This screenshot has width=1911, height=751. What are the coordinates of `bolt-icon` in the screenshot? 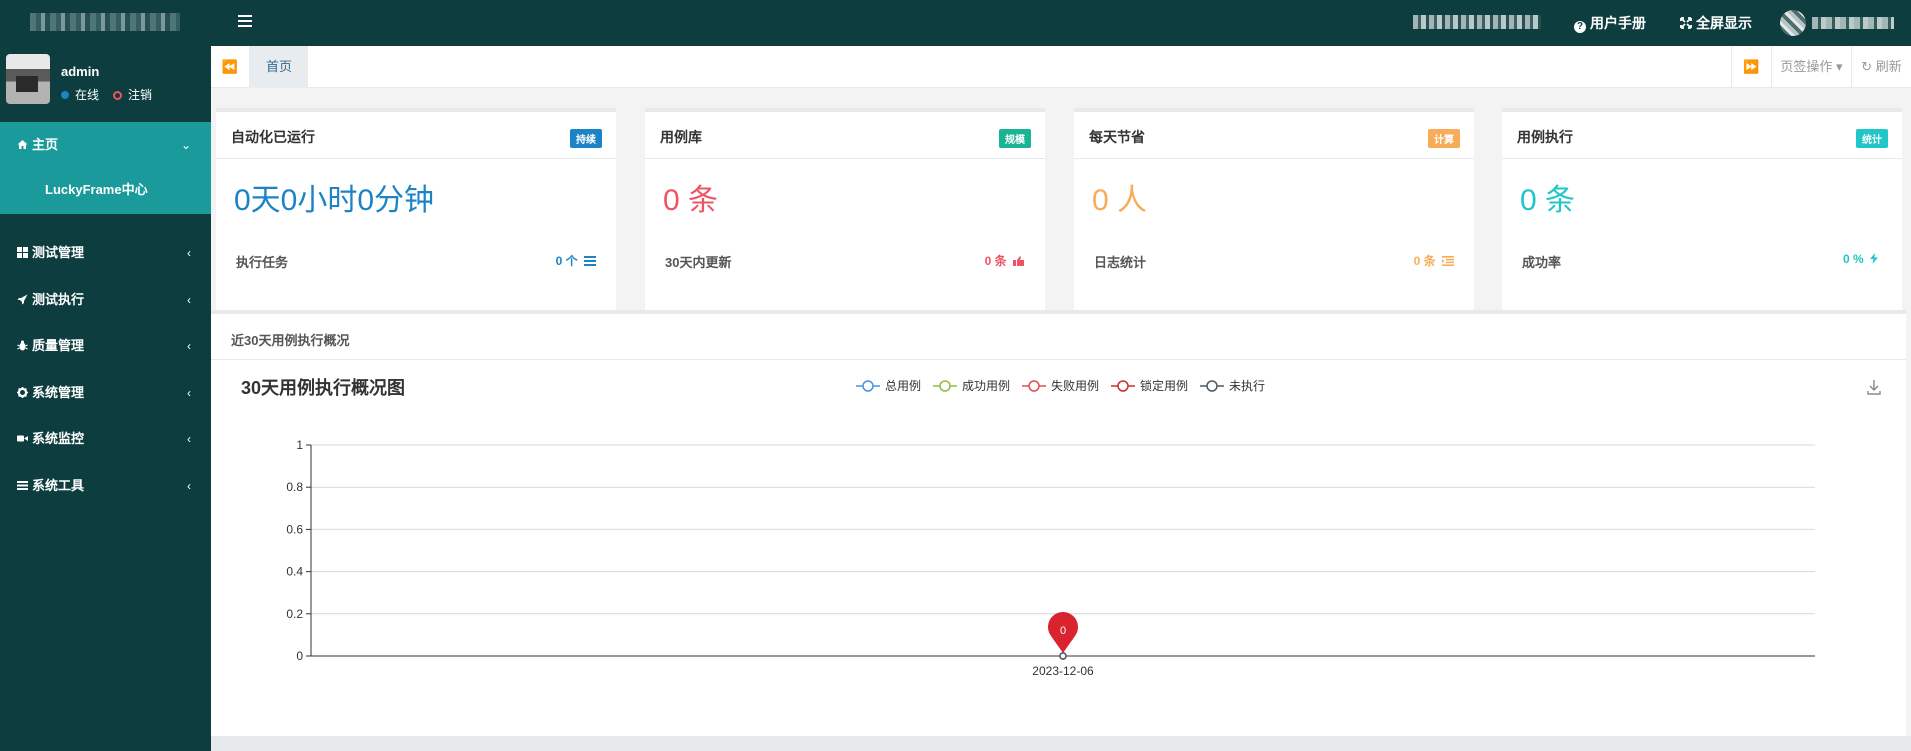 It's located at (1876, 258).